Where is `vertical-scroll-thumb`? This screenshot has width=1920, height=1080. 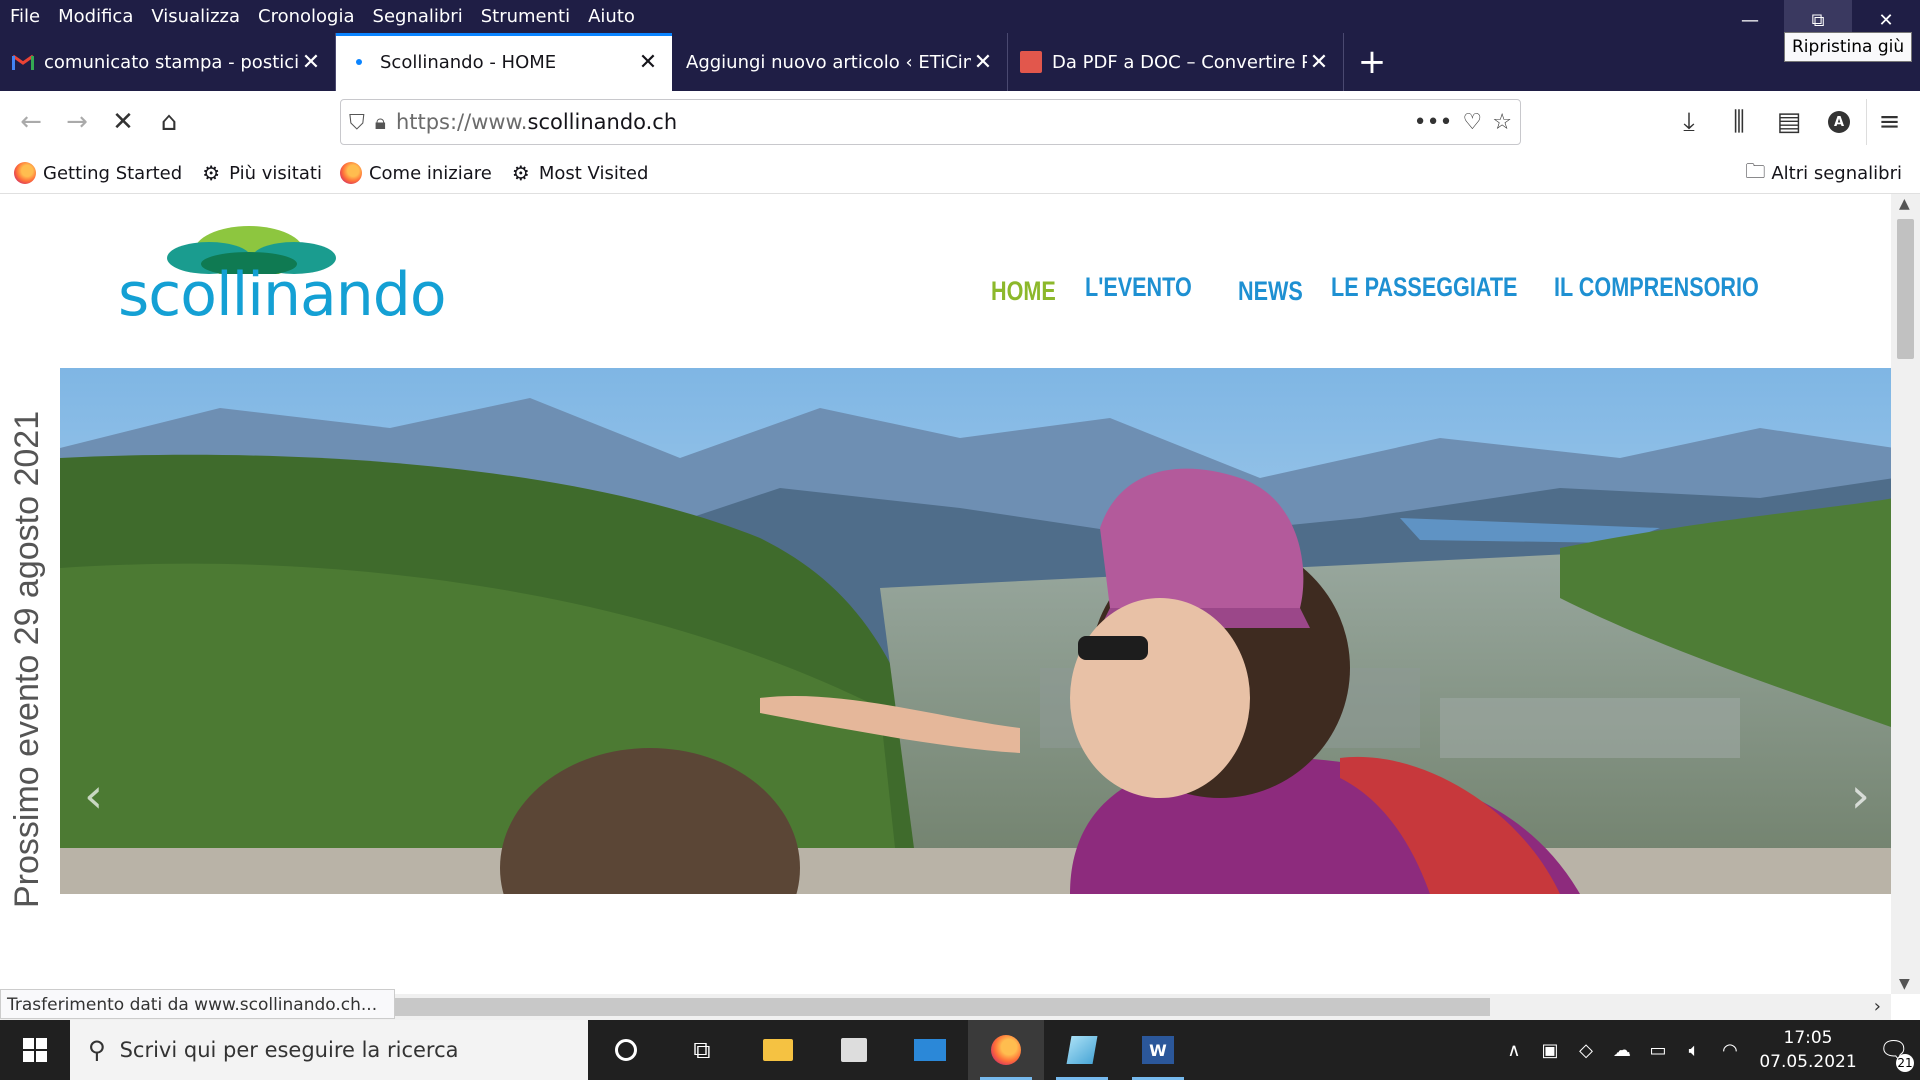
vertical-scroll-thumb is located at coordinates (1905, 289).